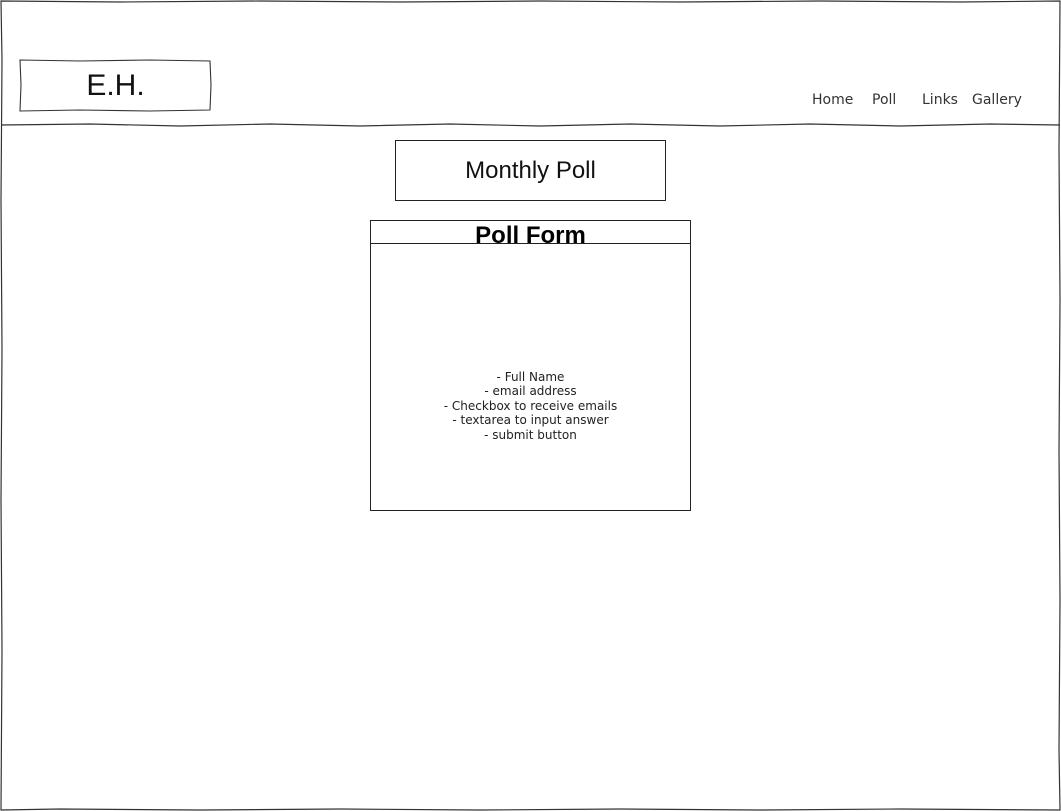  I want to click on poll-form-header: Poll Form, so click(530, 232).